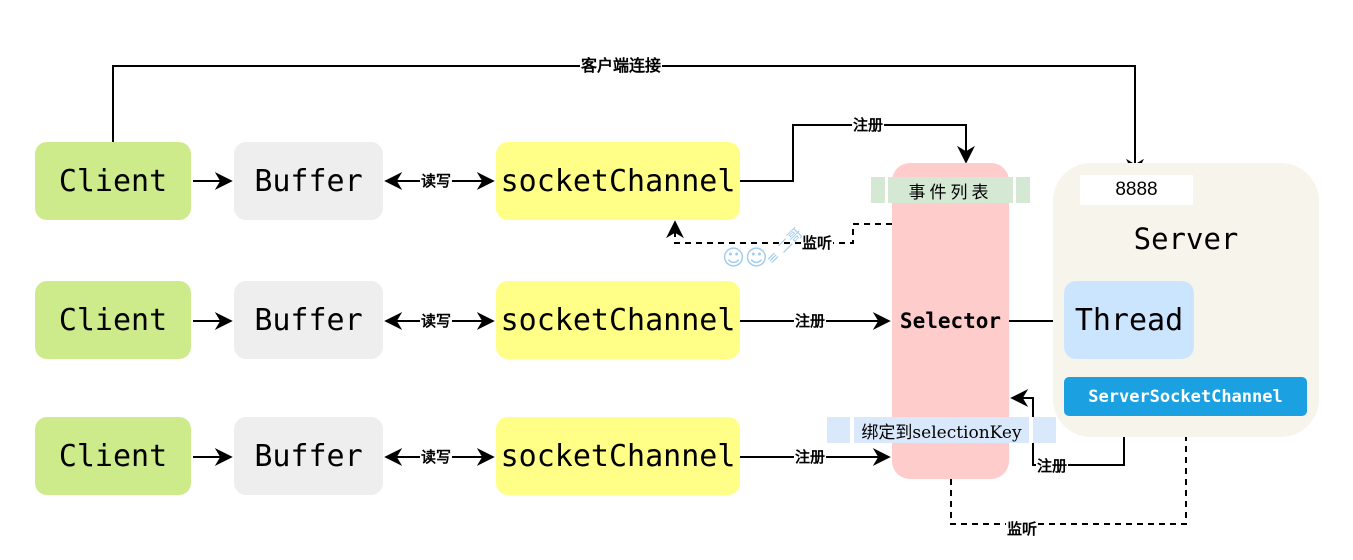 This screenshot has width=1353, height=560. What do you see at coordinates (113, 456) in the screenshot?
I see `client-box-3: Client` at bounding box center [113, 456].